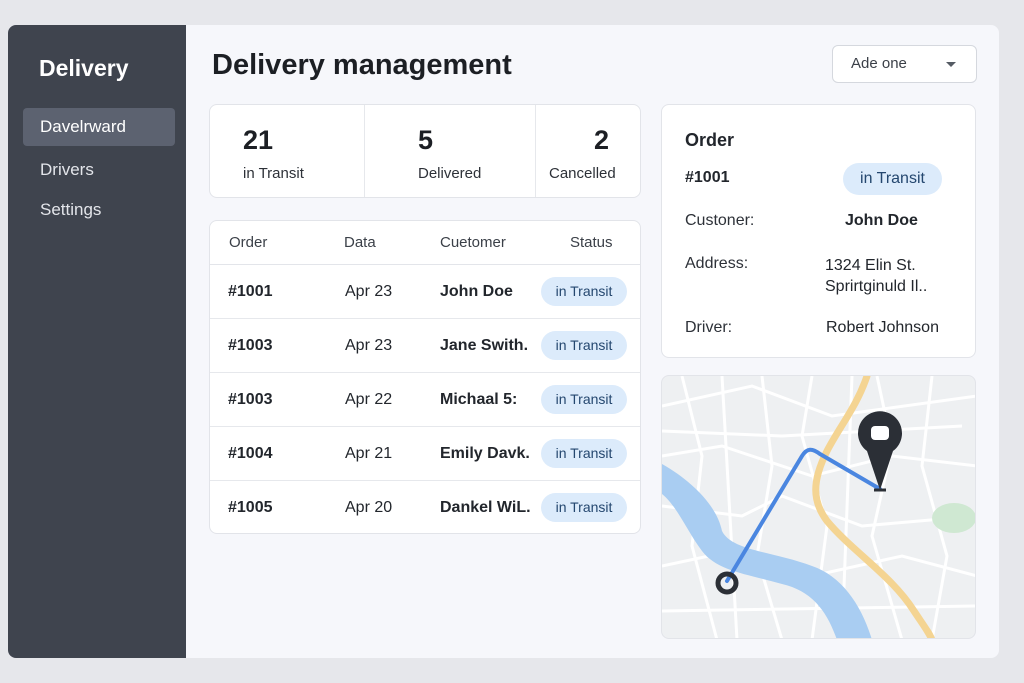 Image resolution: width=1024 pixels, height=683 pixels. I want to click on filter-dropdown: Ade one, so click(904, 64).